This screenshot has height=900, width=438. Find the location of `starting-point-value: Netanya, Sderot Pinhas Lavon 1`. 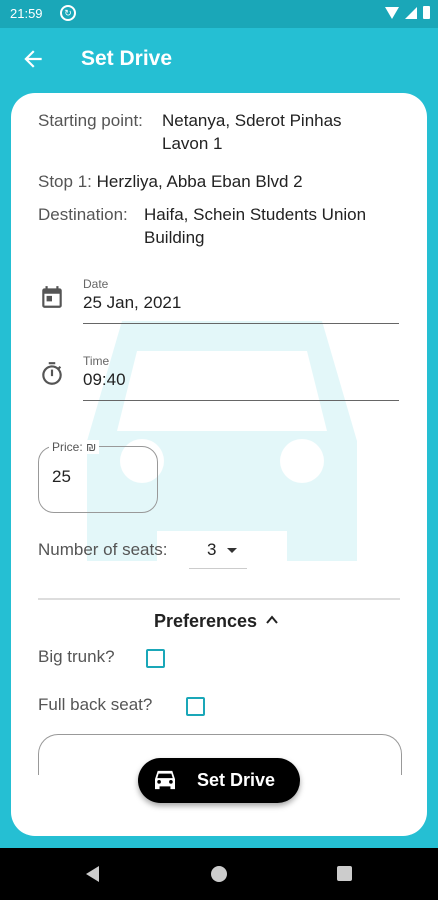

starting-point-value: Netanya, Sderot Pinhas Lavon 1 is located at coordinates (252, 132).